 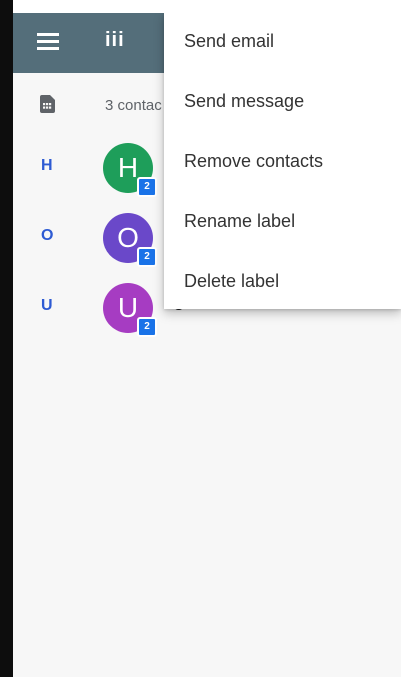 I want to click on menu-item-remove-contacts: Remove contacts, so click(x=282, y=163).